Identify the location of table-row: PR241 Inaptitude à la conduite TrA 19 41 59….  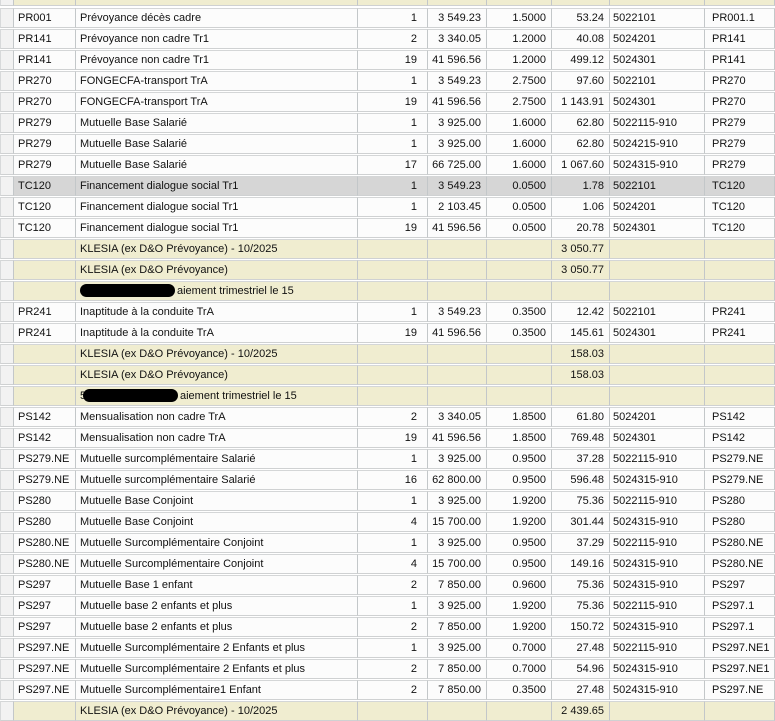
(387, 333).